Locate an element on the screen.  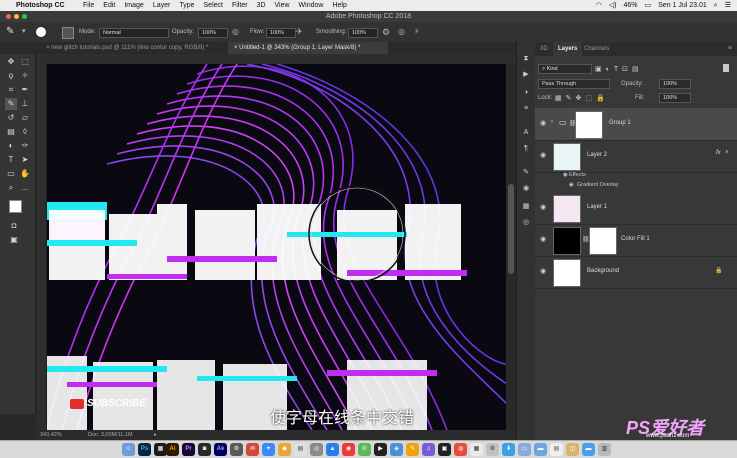
after-effects-dock-icon: Ae is located at coordinates (220, 449).